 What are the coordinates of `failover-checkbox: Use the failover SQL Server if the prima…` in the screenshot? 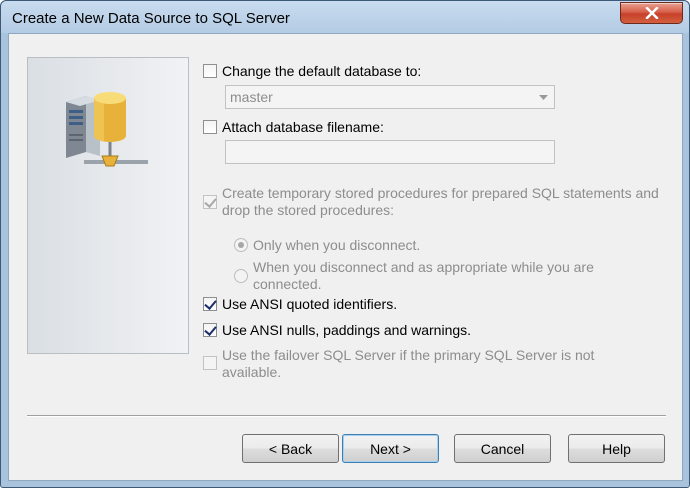 It's located at (412, 364).